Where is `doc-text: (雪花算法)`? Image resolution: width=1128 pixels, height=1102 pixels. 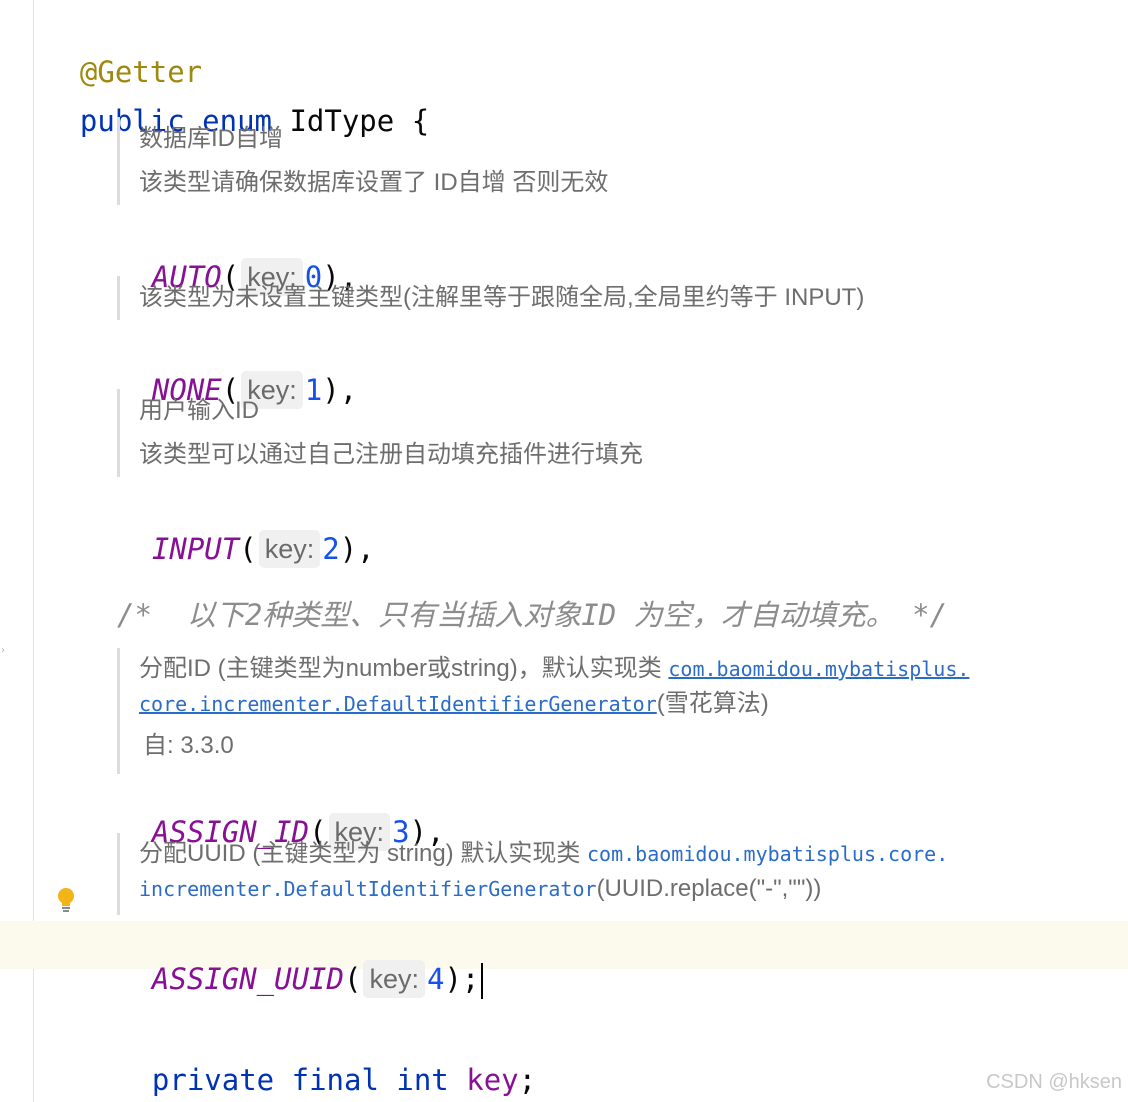 doc-text: (雪花算法) is located at coordinates (712, 703).